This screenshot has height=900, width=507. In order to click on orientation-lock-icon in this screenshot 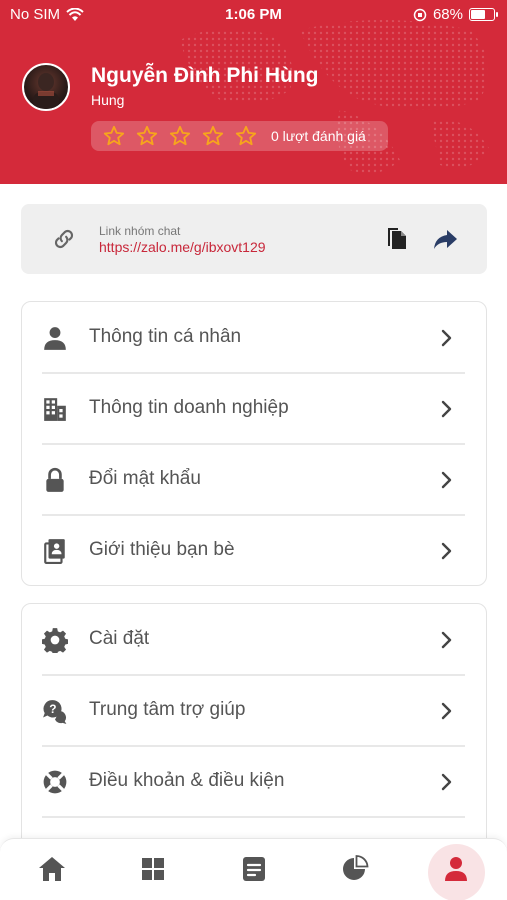, I will do `click(420, 14)`.